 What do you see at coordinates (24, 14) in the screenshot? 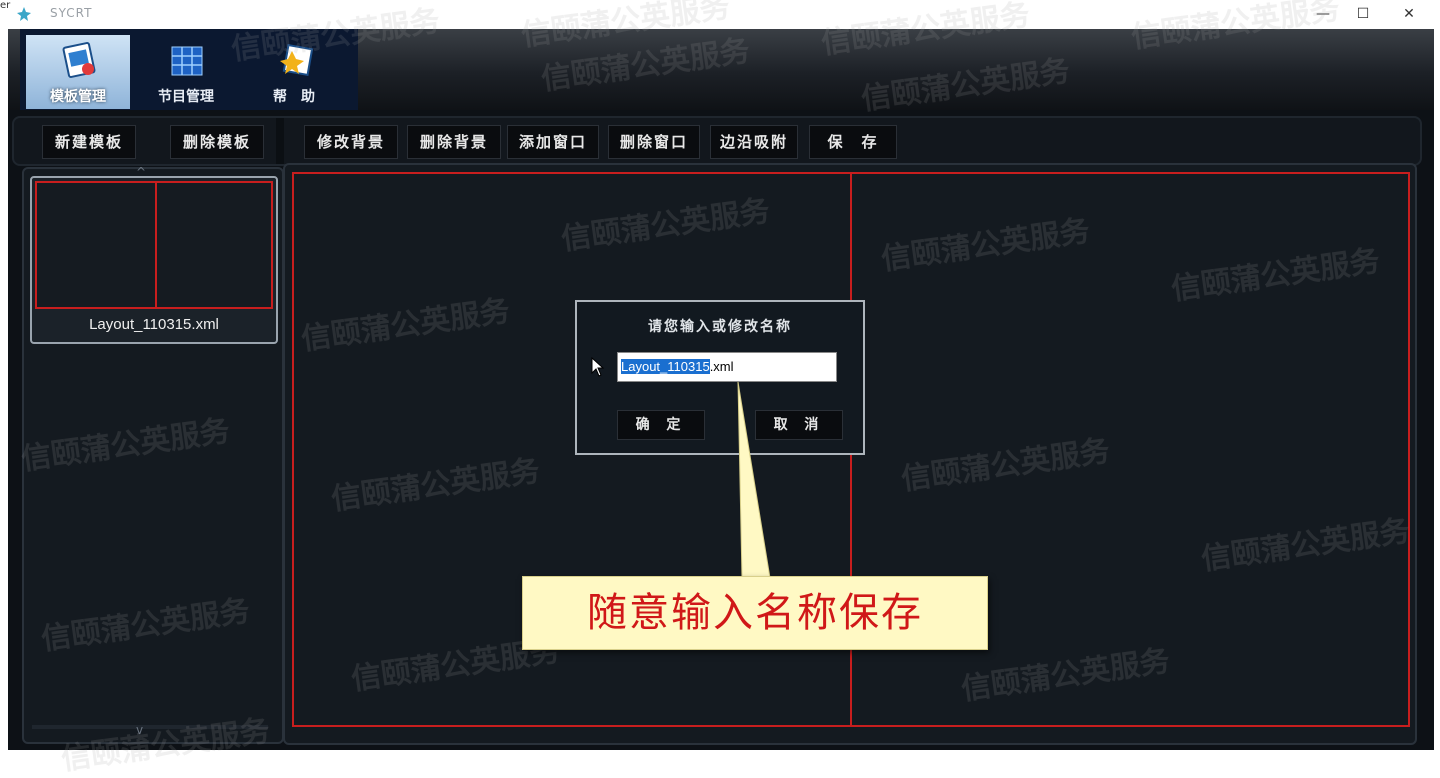
I see `app-icon` at bounding box center [24, 14].